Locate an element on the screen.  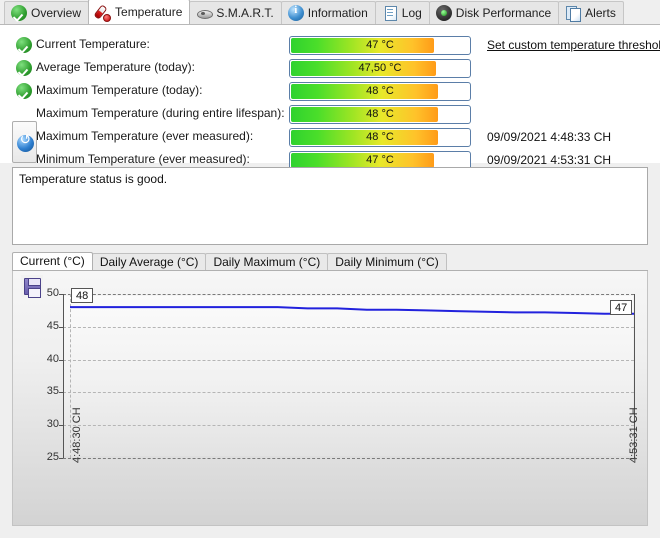
tab-label: Information is located at coordinates (337, 13).